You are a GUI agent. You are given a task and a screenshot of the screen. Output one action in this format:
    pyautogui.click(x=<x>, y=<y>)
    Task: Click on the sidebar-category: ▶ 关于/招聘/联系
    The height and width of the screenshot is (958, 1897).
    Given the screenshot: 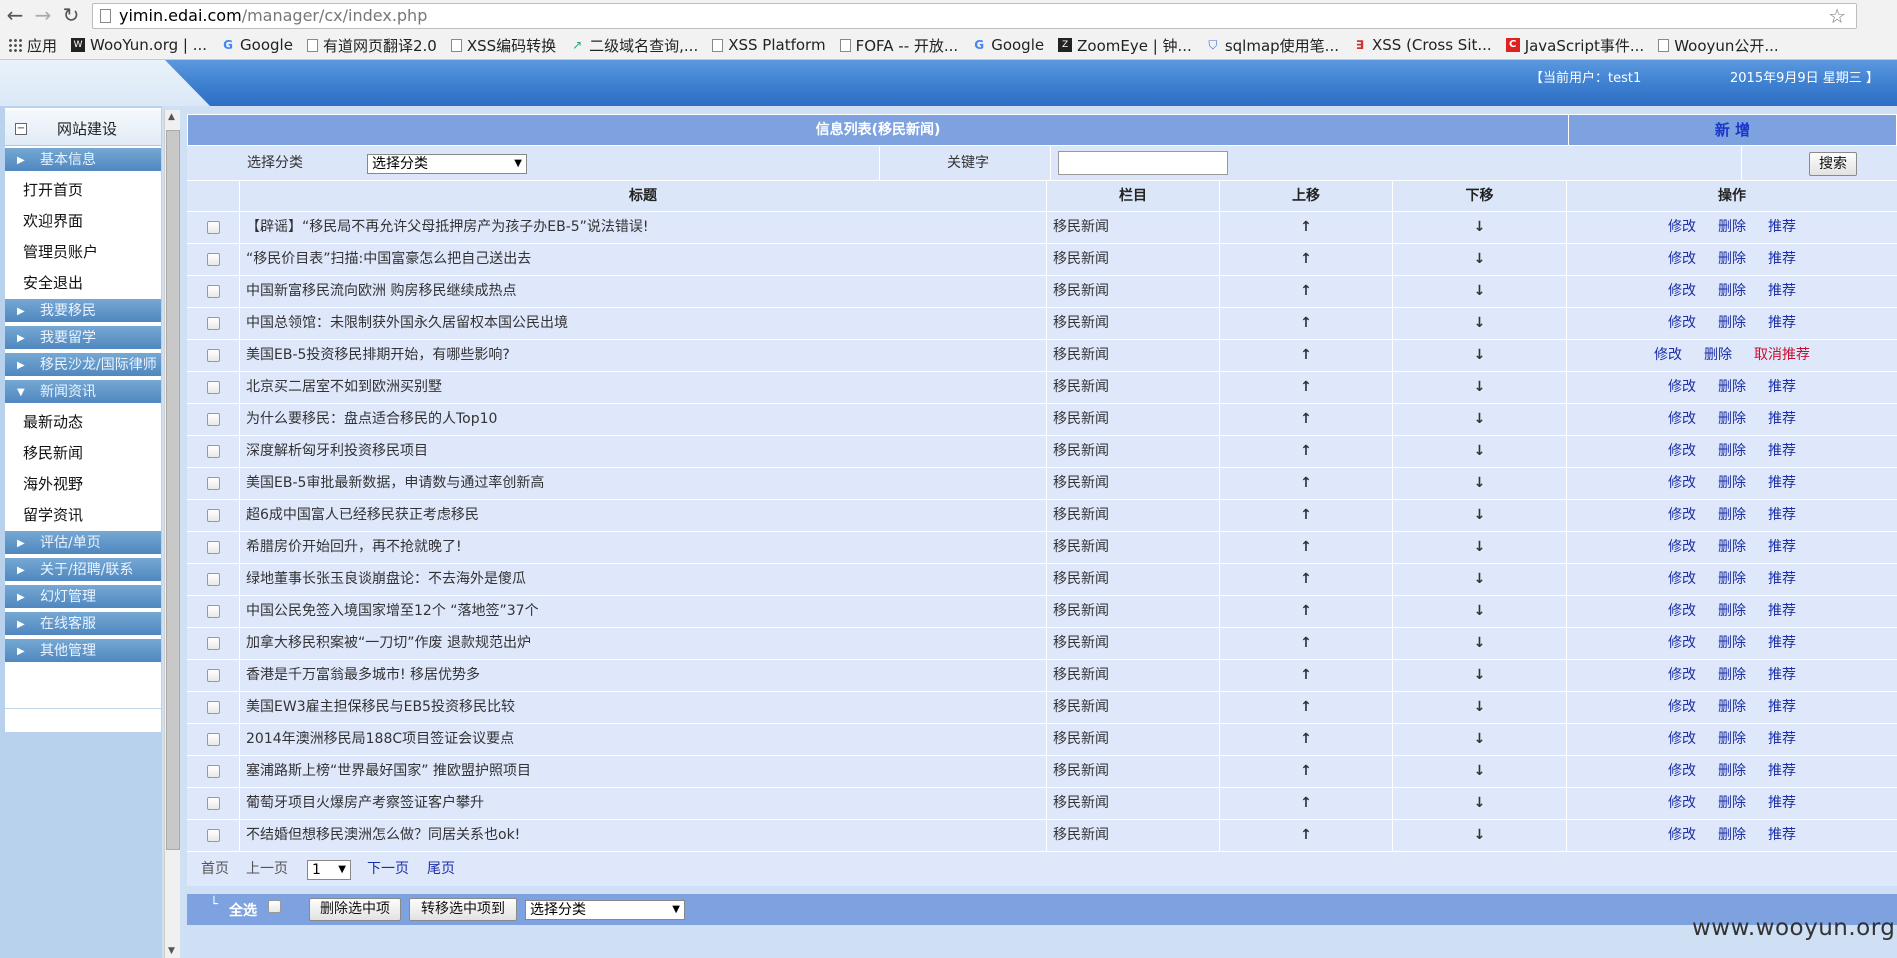 What is the action you would take?
    pyautogui.click(x=83, y=571)
    